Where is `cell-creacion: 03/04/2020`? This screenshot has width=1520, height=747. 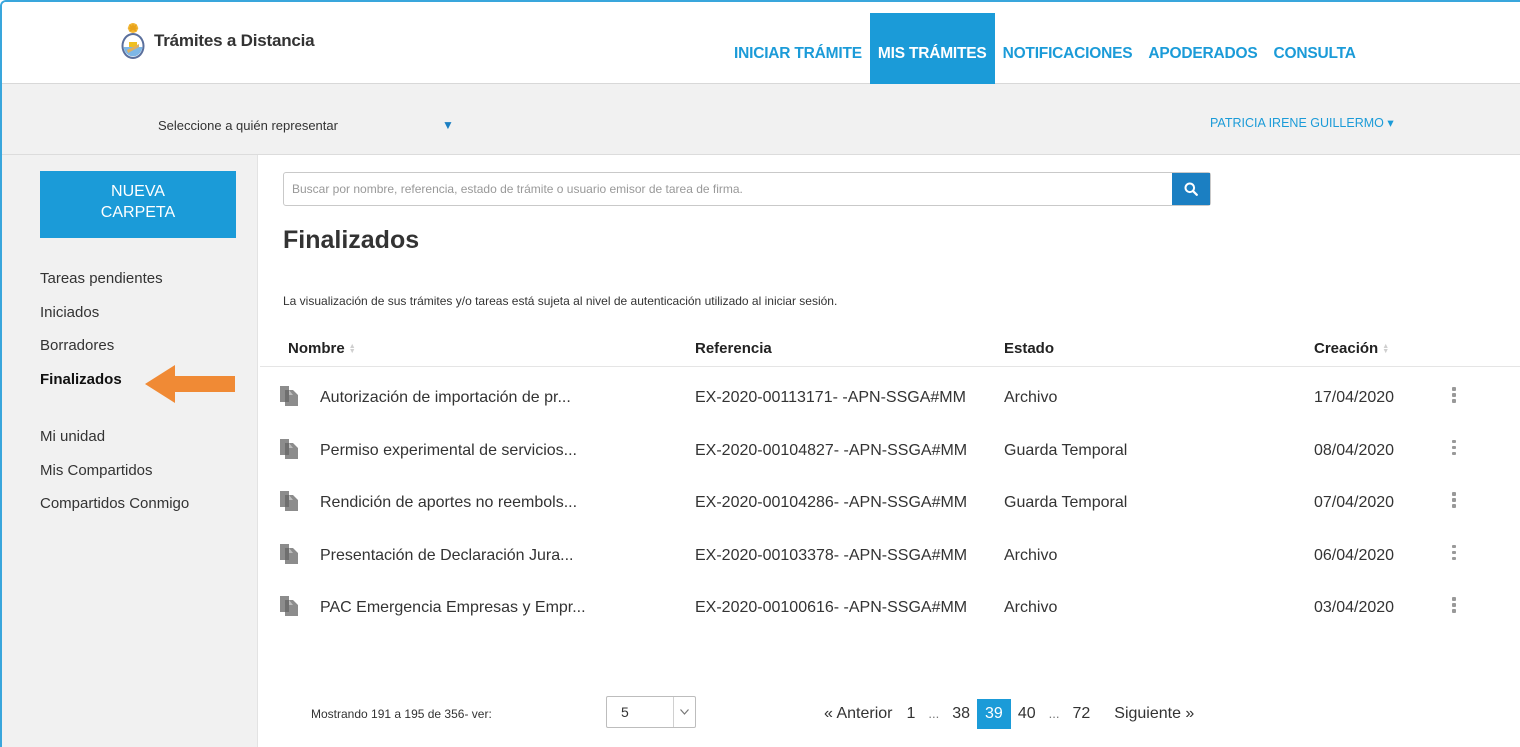
cell-creacion: 03/04/2020 is located at coordinates (1354, 607).